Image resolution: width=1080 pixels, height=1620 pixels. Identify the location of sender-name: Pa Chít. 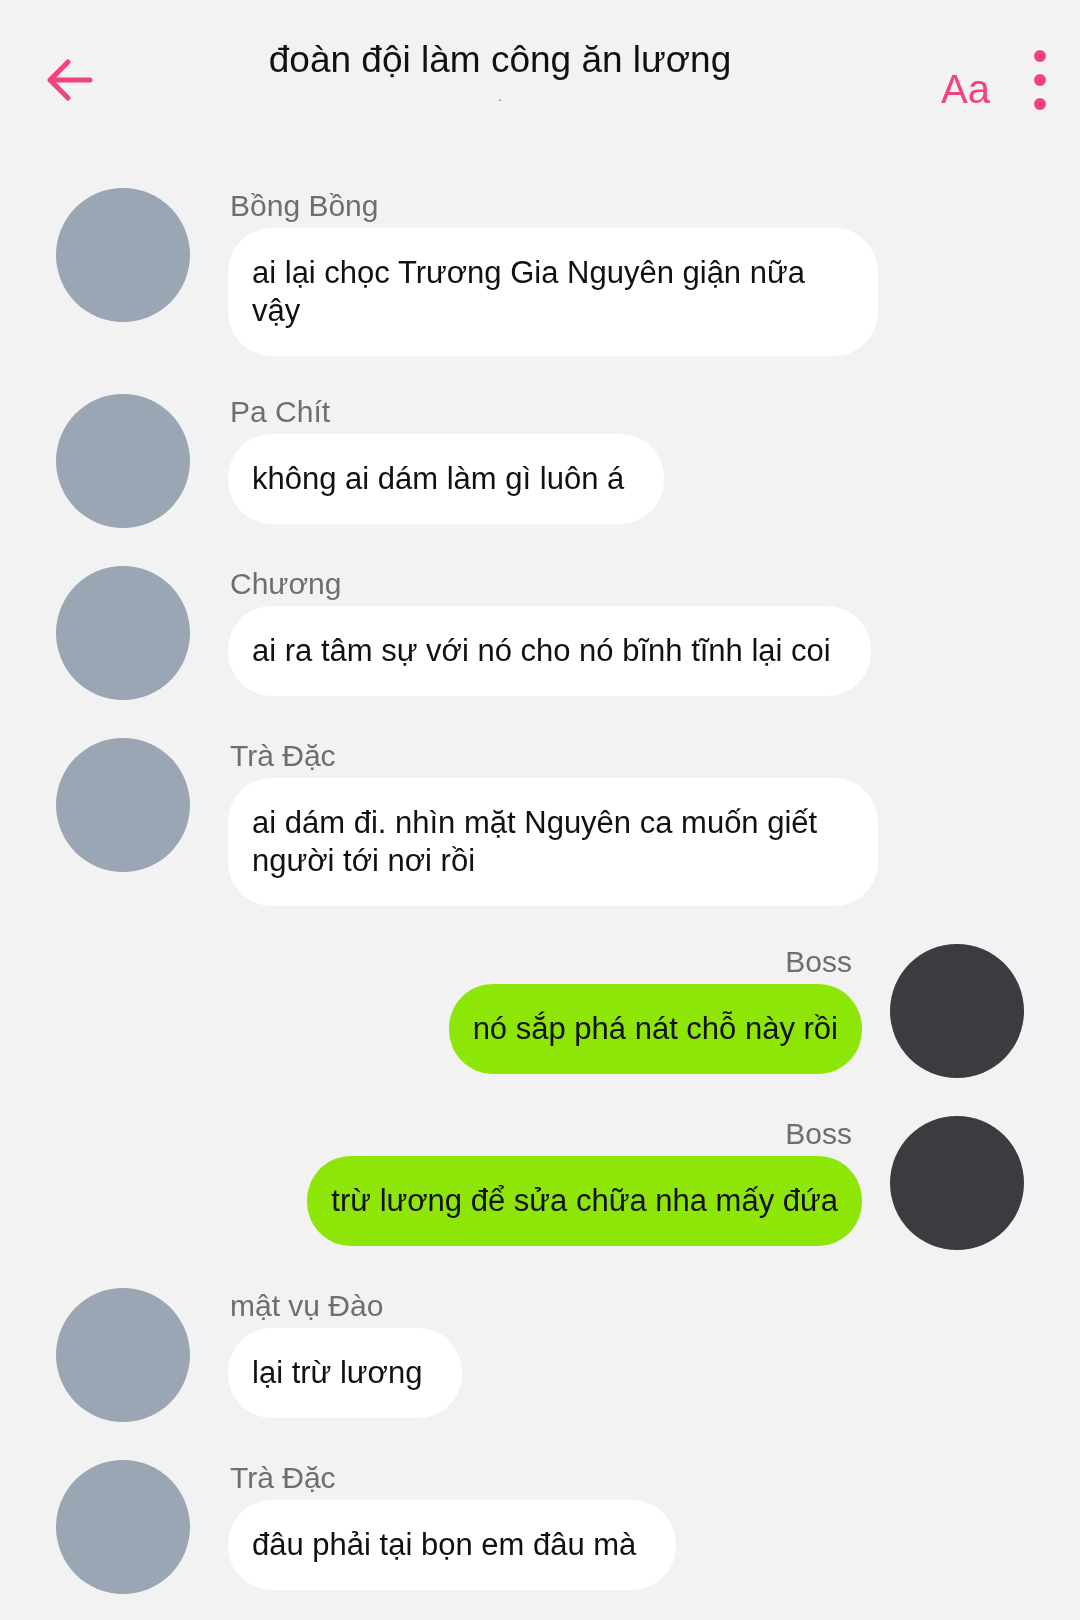
(280, 412).